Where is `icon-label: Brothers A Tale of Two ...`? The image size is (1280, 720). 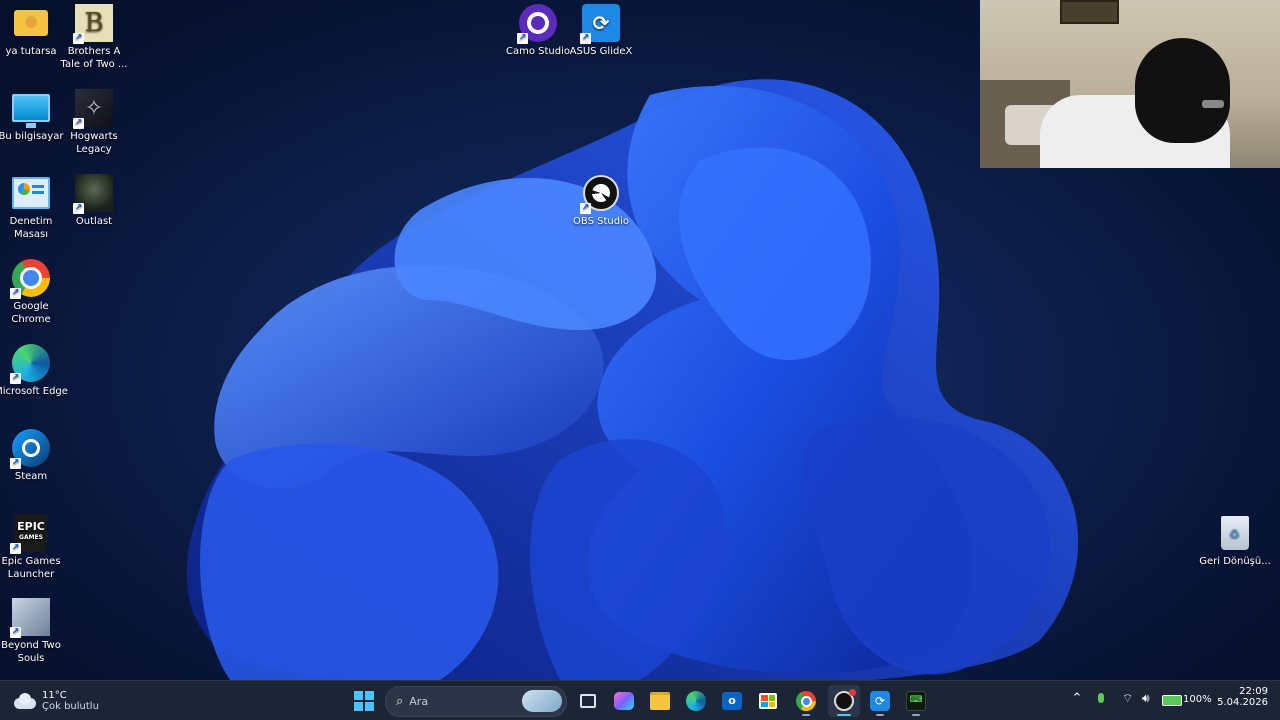 icon-label: Brothers A Tale of Two ... is located at coordinates (94, 58).